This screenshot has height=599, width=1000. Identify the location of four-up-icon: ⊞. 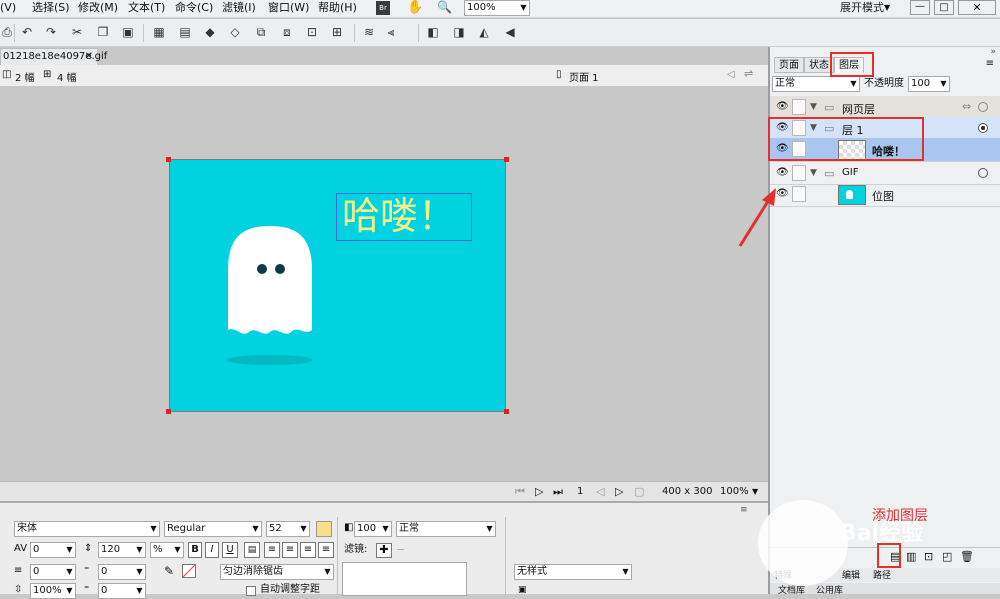
(47, 74).